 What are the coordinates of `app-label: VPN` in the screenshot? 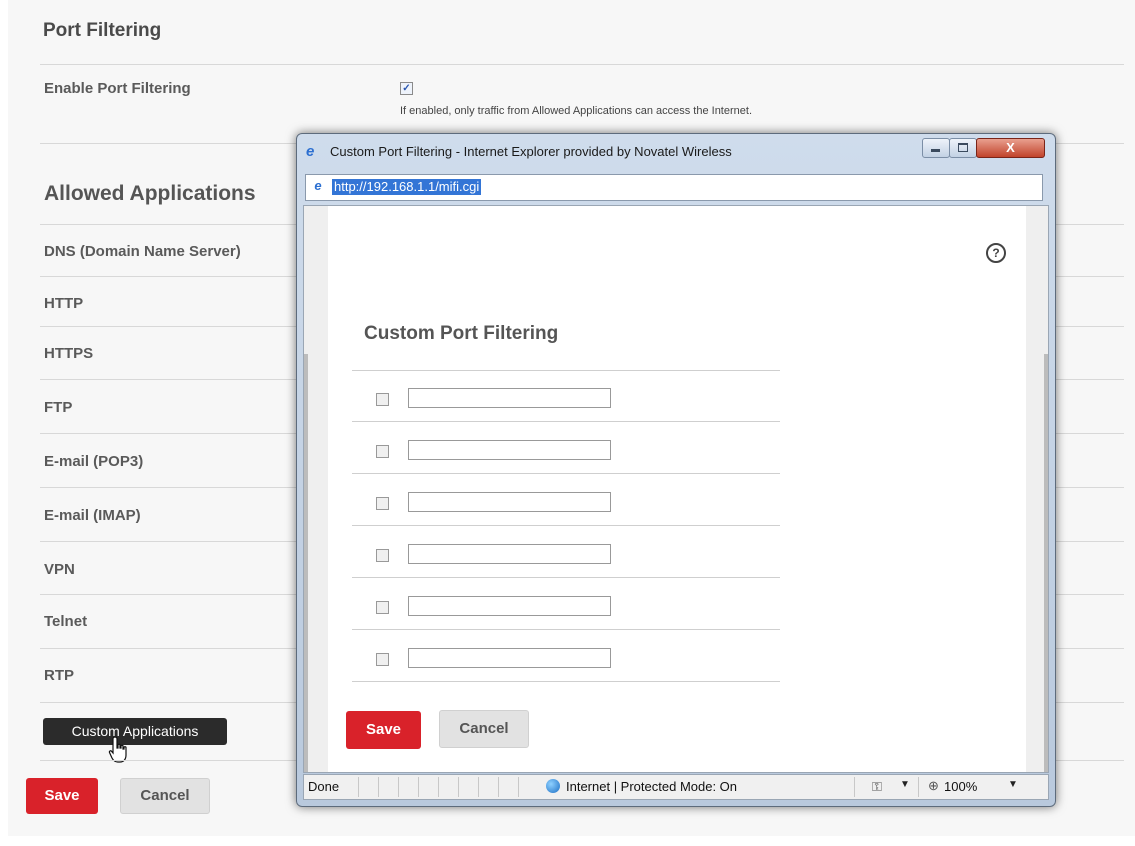 It's located at (59, 569).